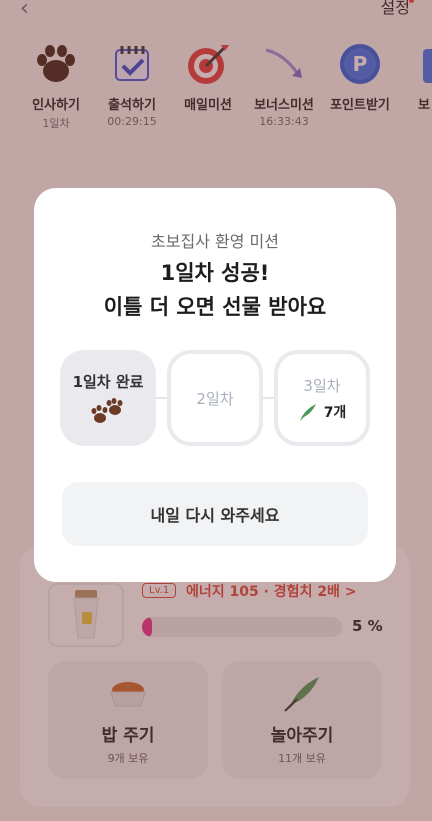 The image size is (432, 821). Describe the element at coordinates (215, 514) in the screenshot. I see `come-back-tomorrow-button: 내일 다시 와주세요` at that location.